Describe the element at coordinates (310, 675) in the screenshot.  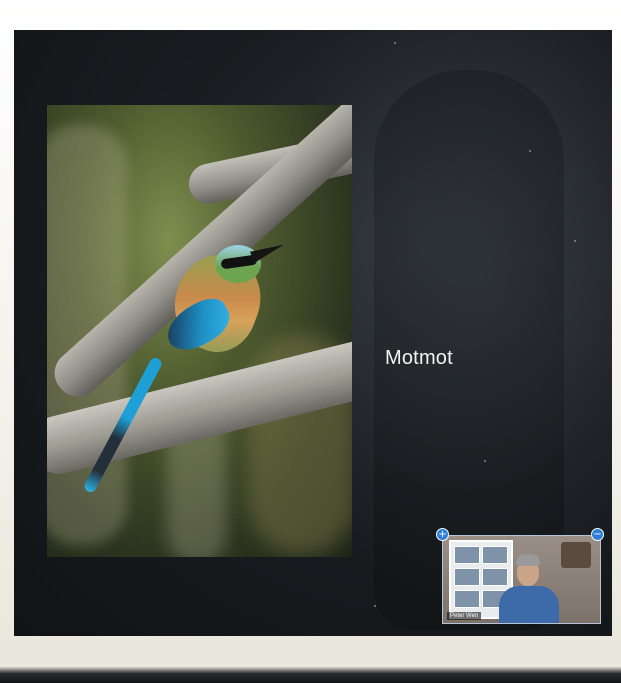
I see `monitor-bezel` at that location.